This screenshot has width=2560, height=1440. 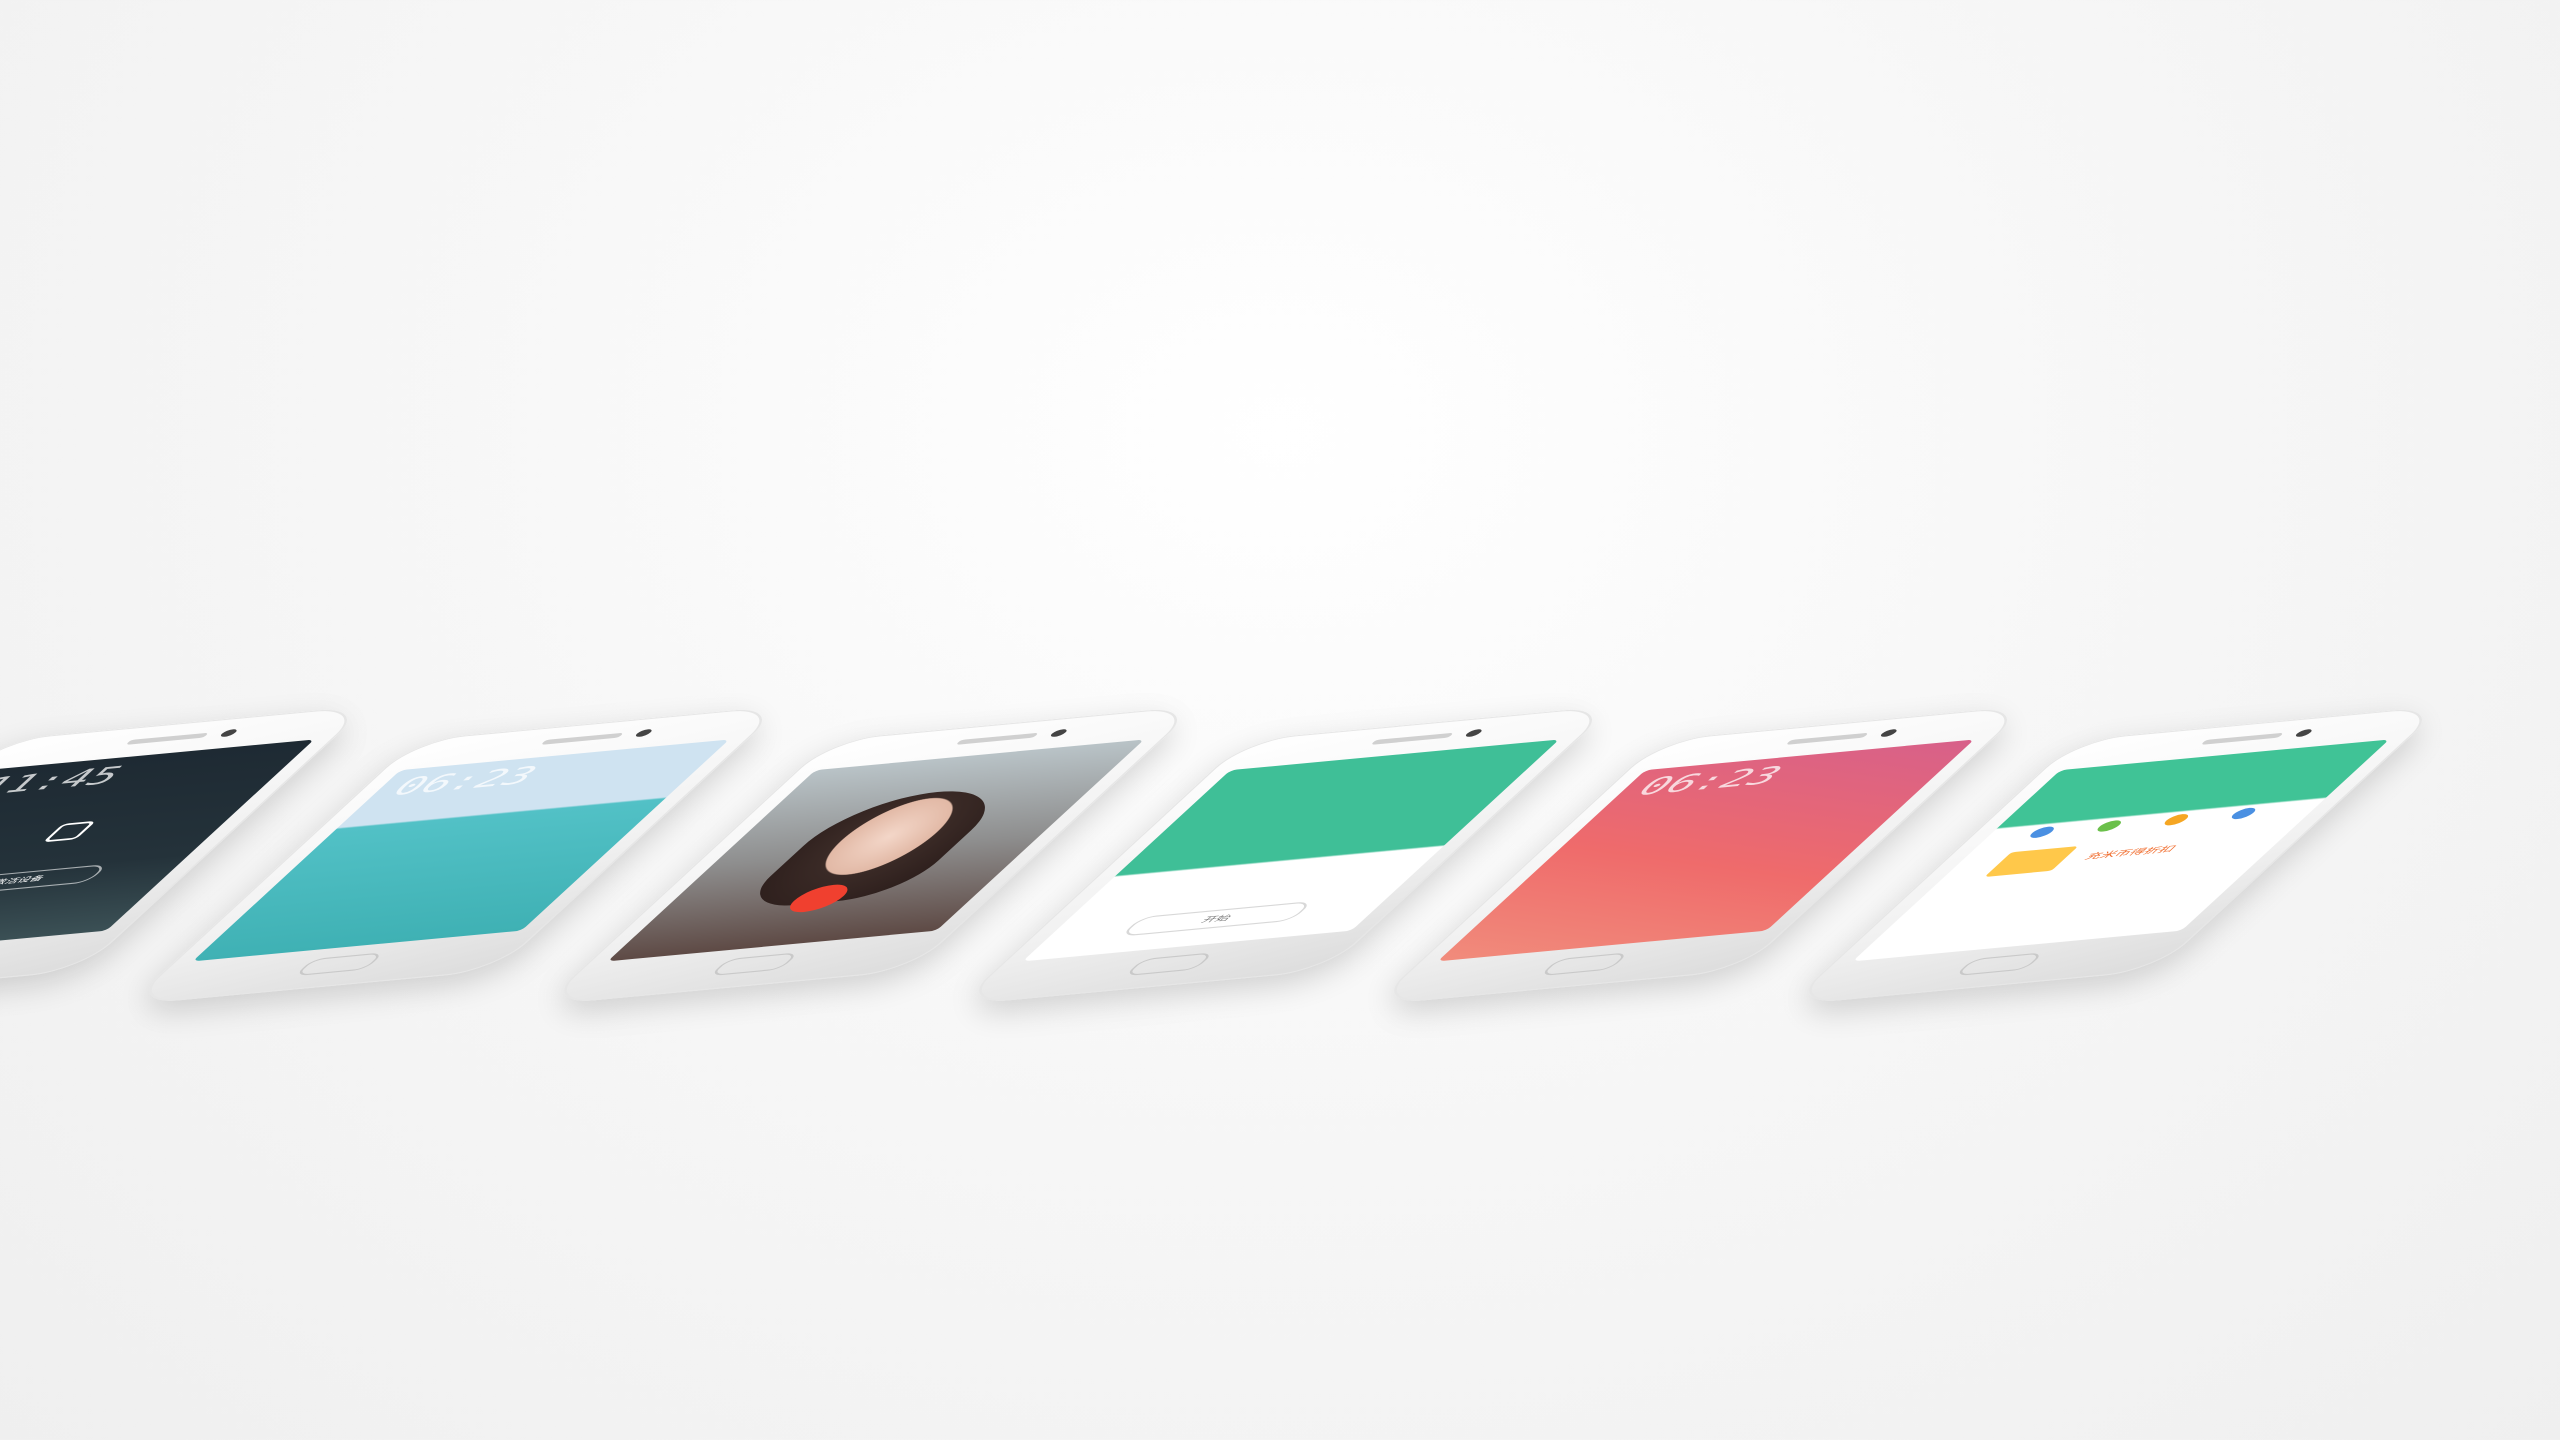 I want to click on promo-text: 充米币得折扣, so click(x=2131, y=851).